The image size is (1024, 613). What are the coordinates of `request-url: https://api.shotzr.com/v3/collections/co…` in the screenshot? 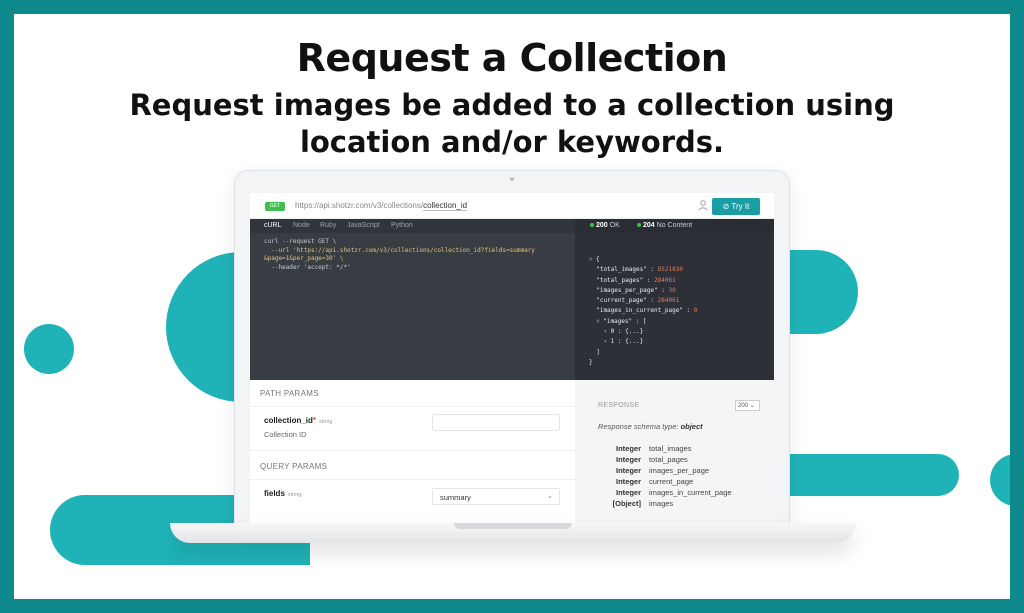 It's located at (381, 206).